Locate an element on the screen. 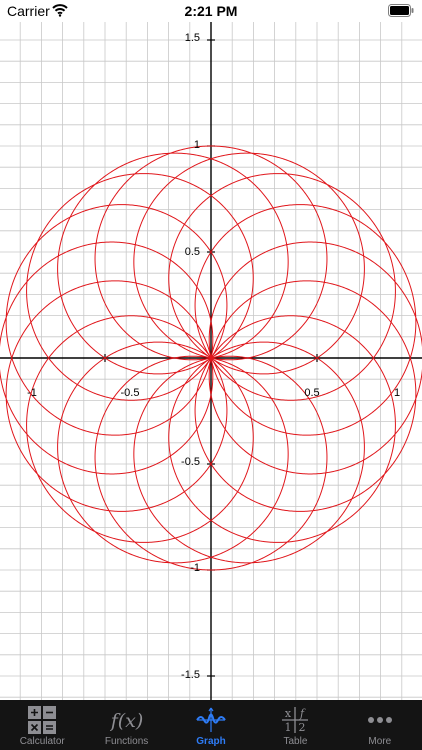 The image size is (422, 750). tab-graph: Graph is located at coordinates (211, 725).